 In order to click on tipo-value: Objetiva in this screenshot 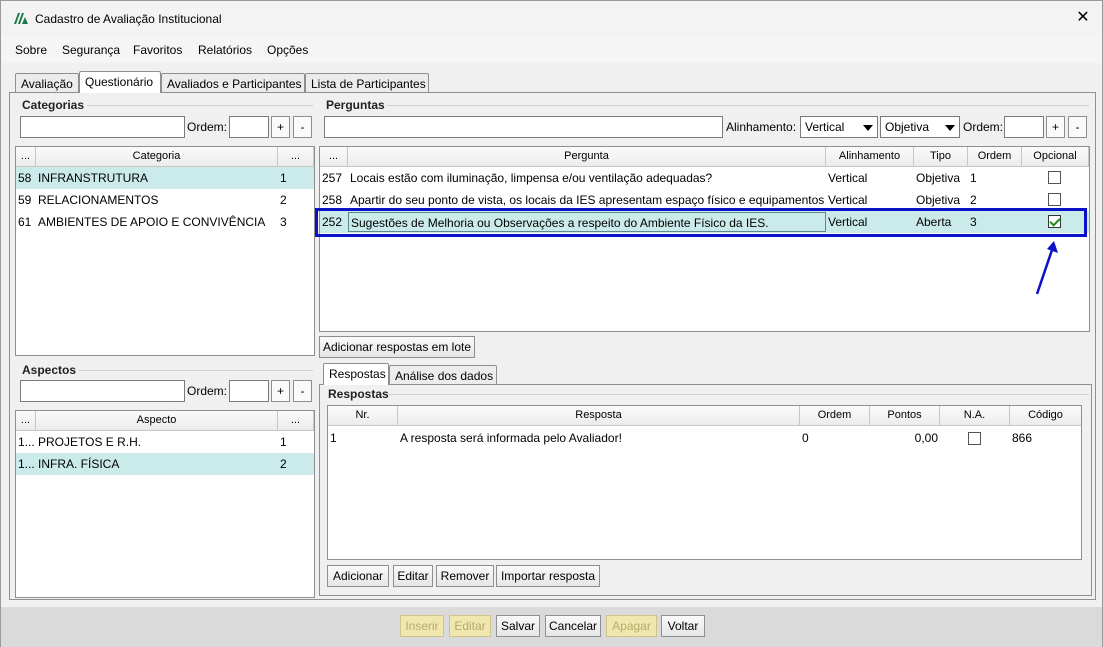, I will do `click(907, 127)`.